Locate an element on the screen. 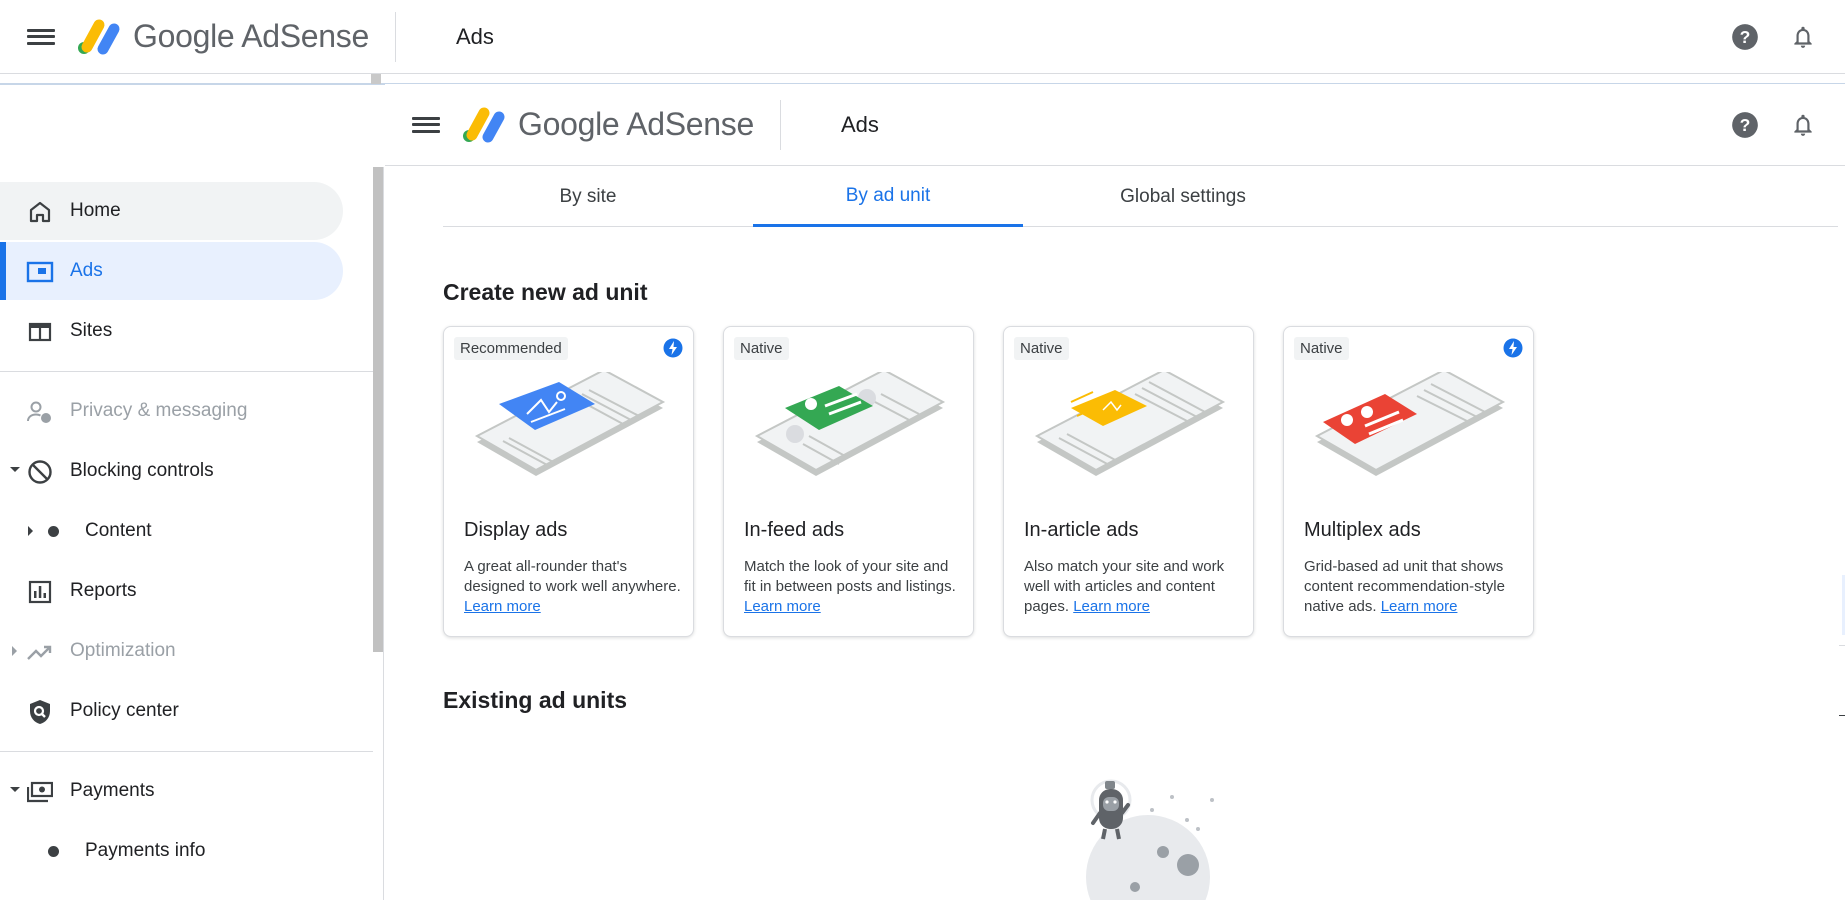 This screenshot has width=1845, height=900. sidebar-item-label: Sites is located at coordinates (91, 330).